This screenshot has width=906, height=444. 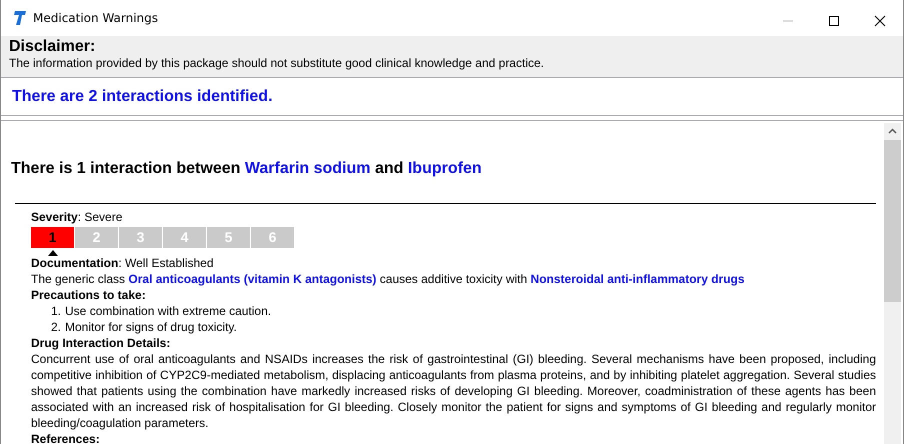 I want to click on severity-text: Severity: Severe, so click(x=77, y=217).